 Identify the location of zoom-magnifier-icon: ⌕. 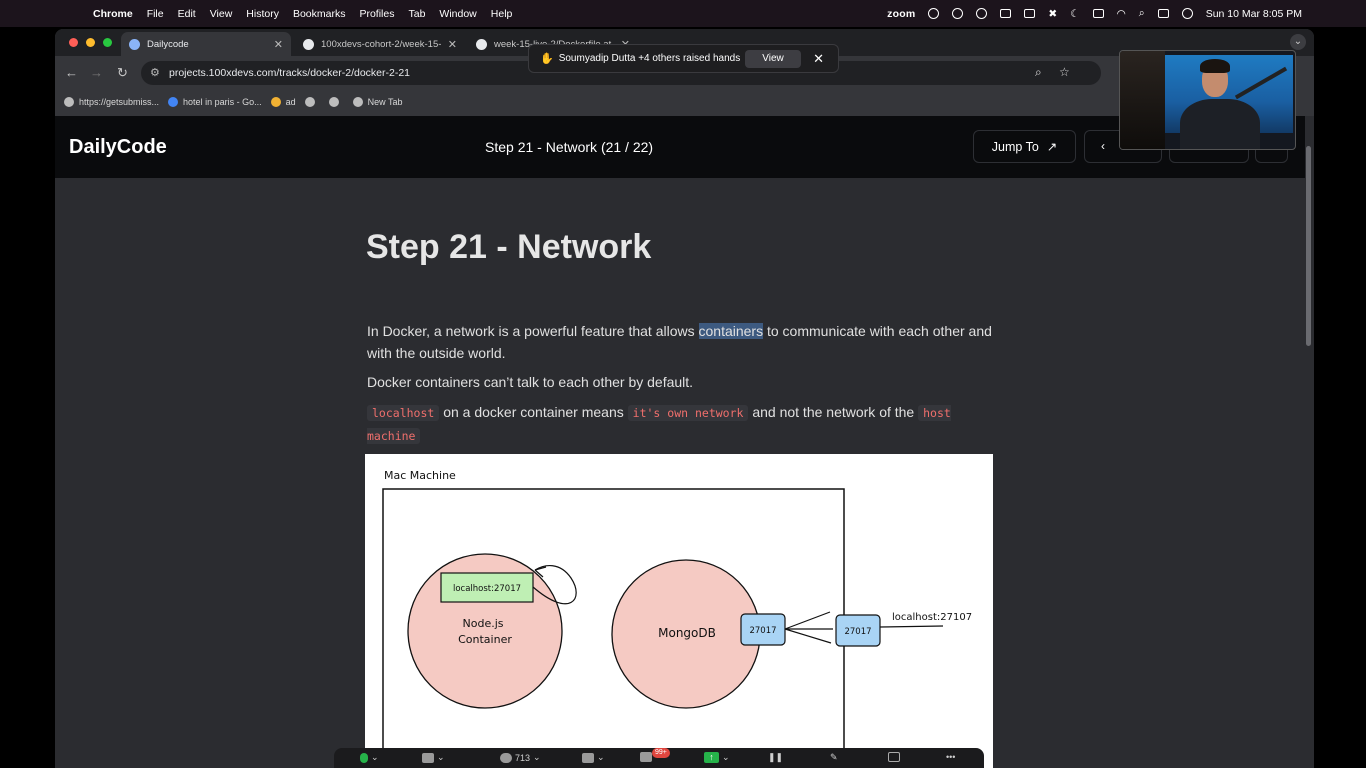
(1038, 72).